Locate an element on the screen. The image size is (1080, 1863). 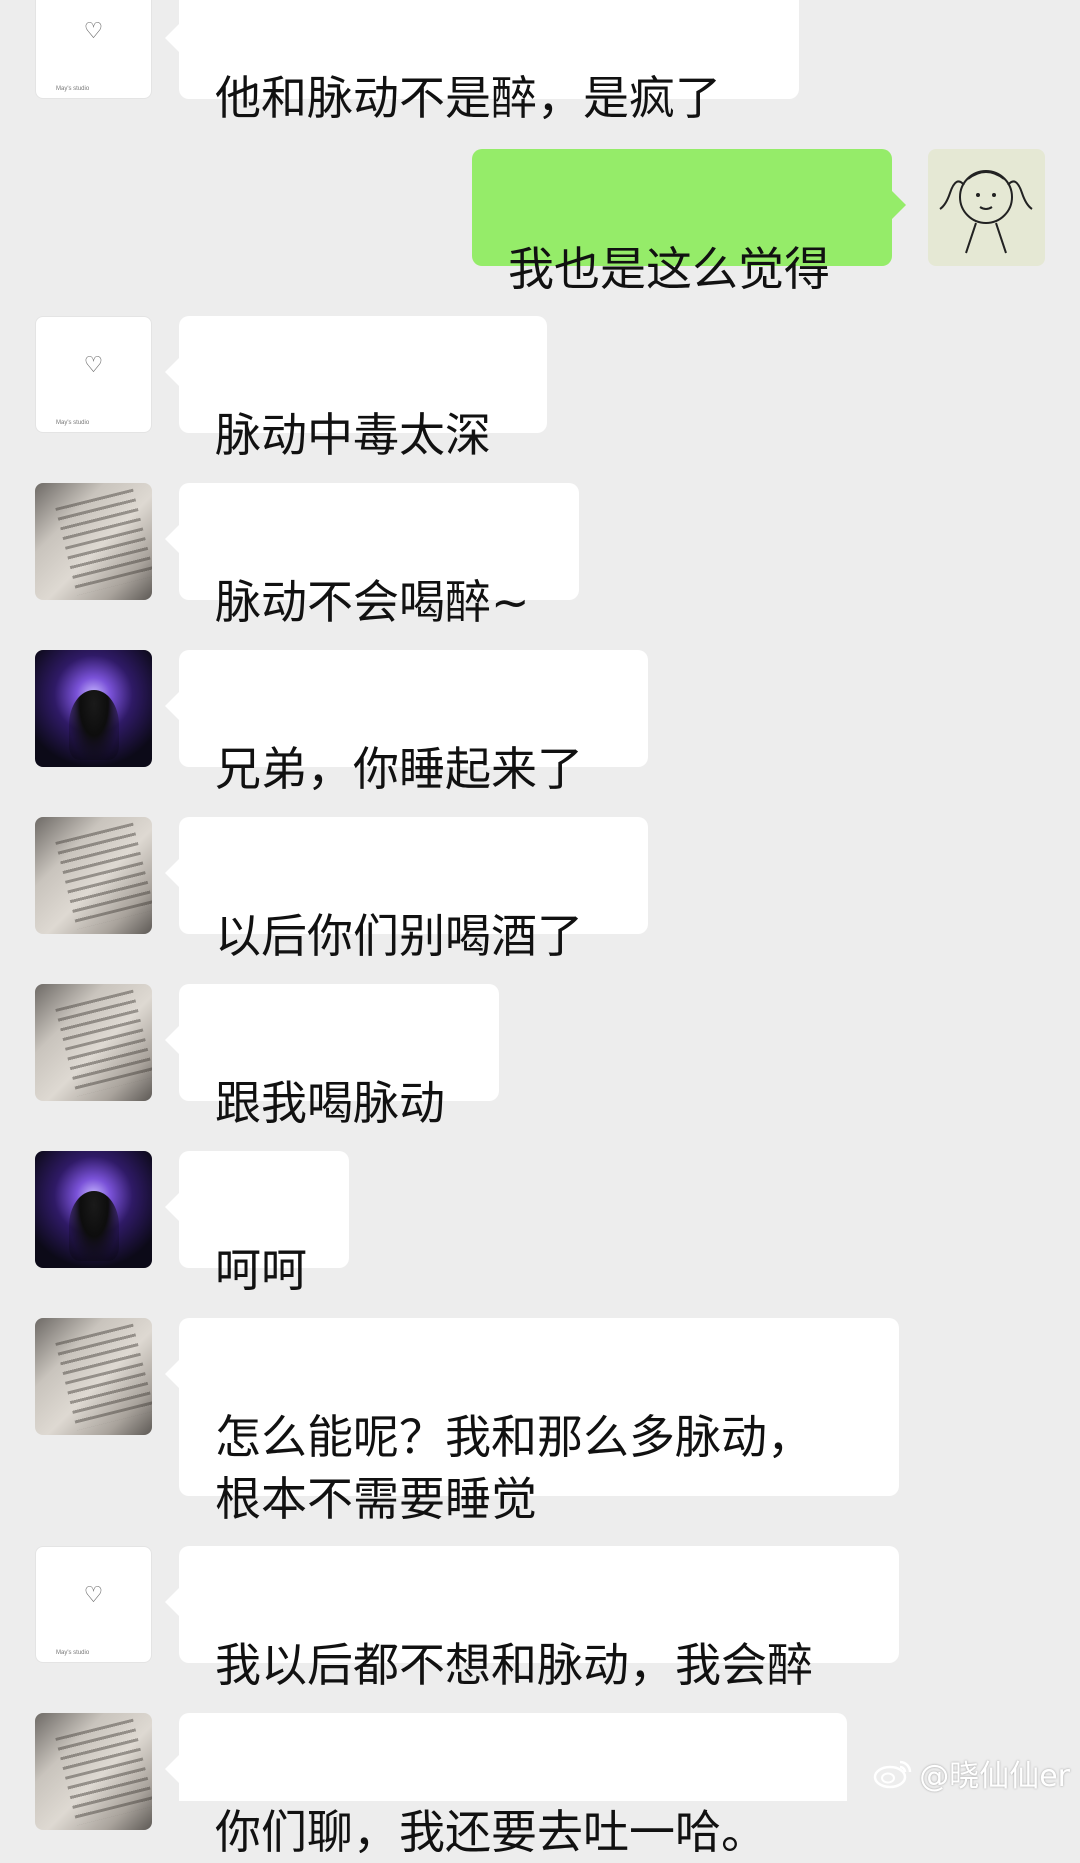
sketch-face-icon is located at coordinates (986, 212).